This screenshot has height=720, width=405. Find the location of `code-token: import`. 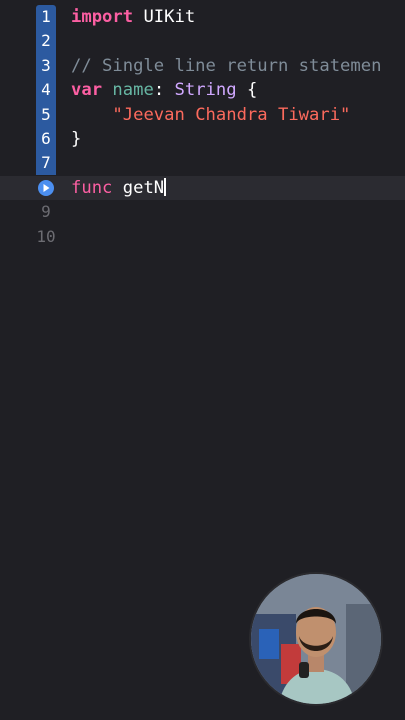

code-token: import is located at coordinates (102, 17).